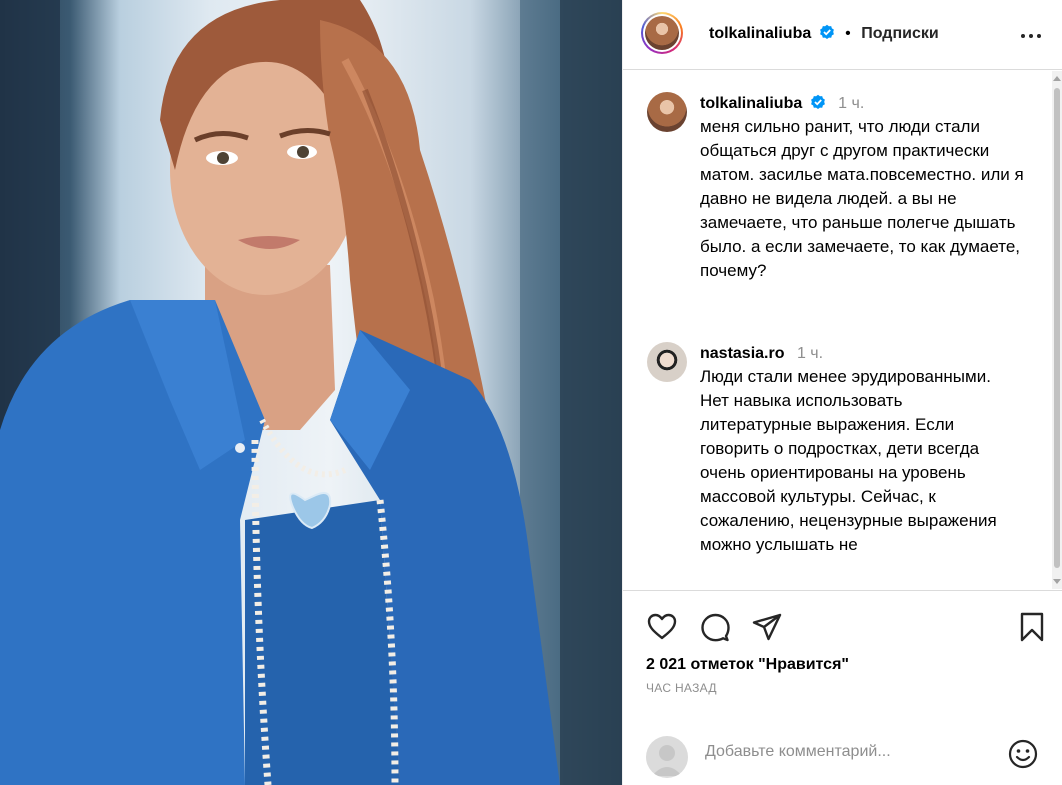 This screenshot has height=785, width=1062. Describe the element at coordinates (662, 33) in the screenshot. I see `owner-avatar` at that location.